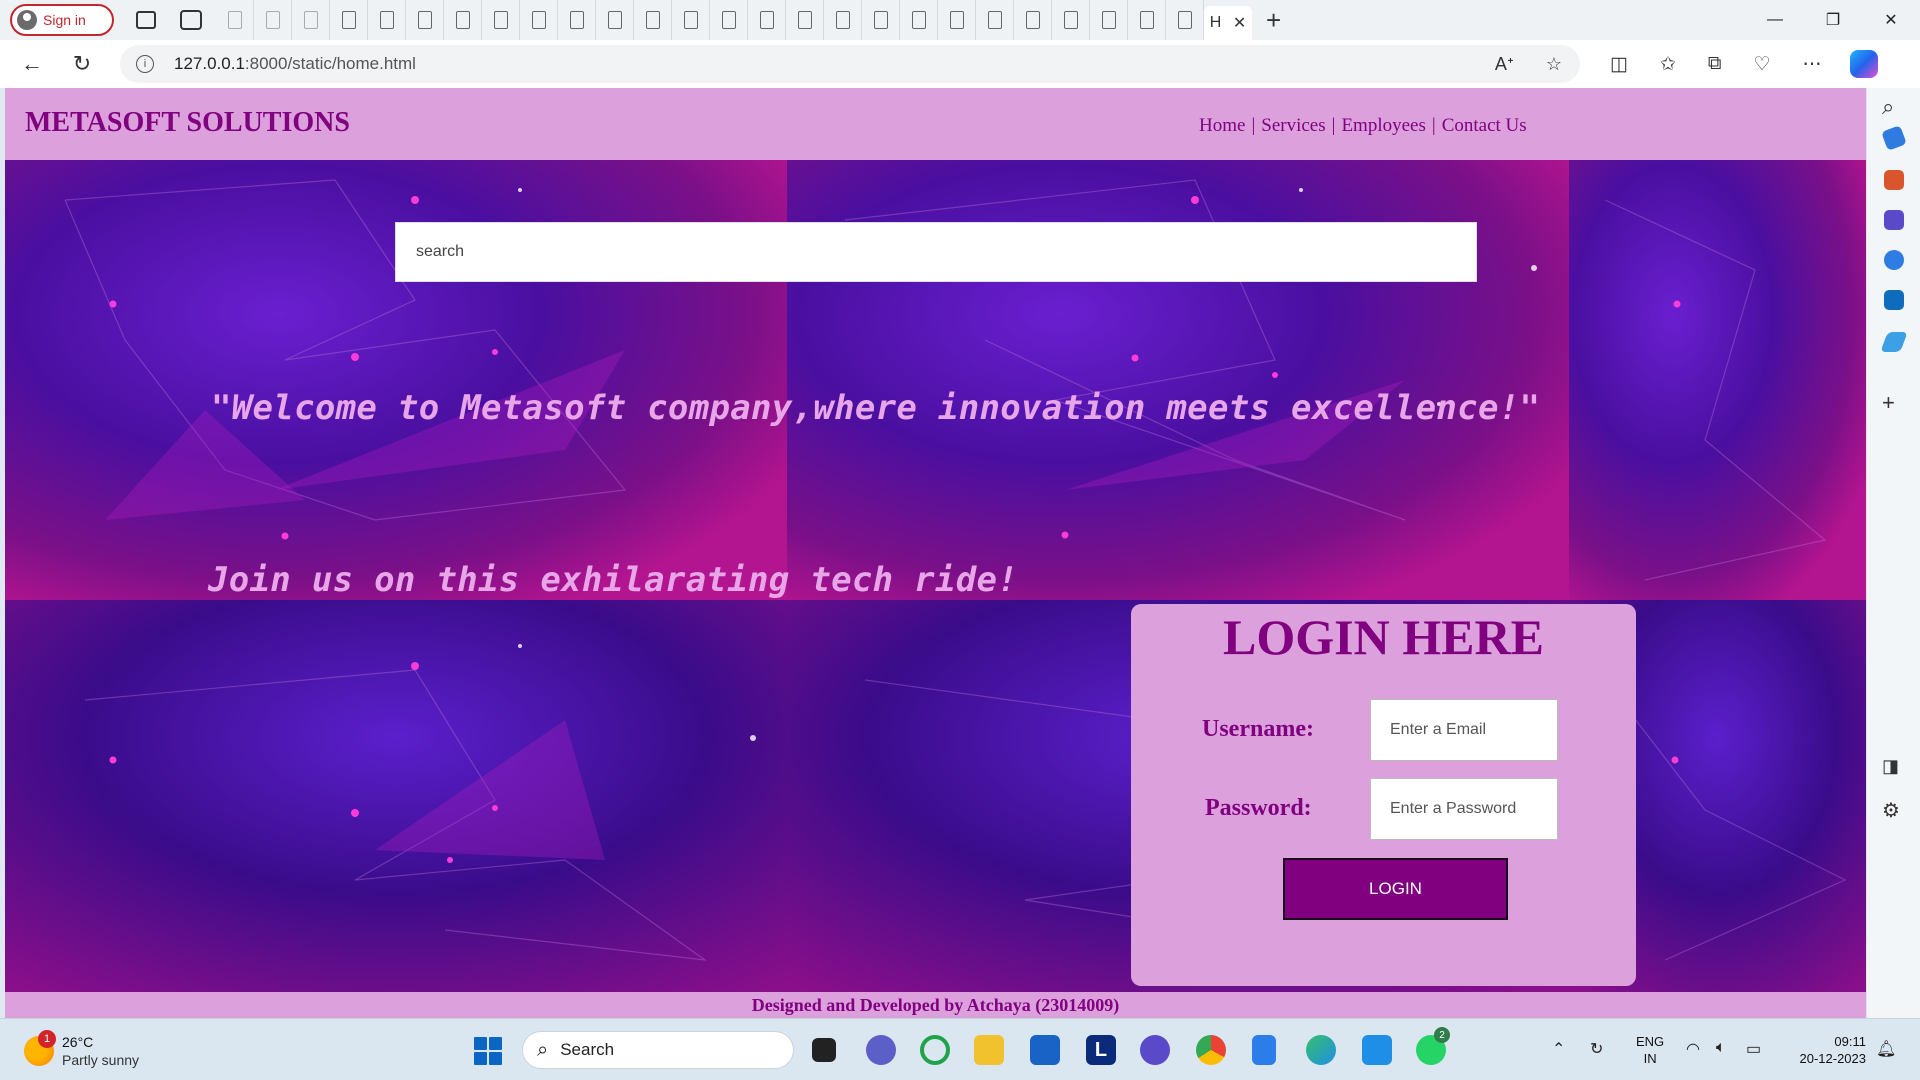 This screenshot has width=1920, height=1080. I want to click on brand-logo-text: METASOFT SOLUTIONS, so click(187, 123).